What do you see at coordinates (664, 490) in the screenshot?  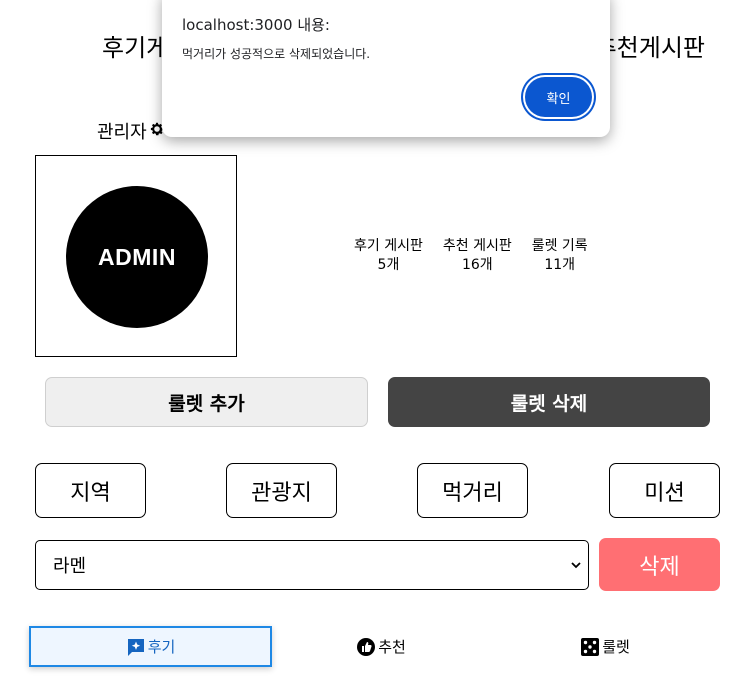 I see `category-button-mission: 미션` at bounding box center [664, 490].